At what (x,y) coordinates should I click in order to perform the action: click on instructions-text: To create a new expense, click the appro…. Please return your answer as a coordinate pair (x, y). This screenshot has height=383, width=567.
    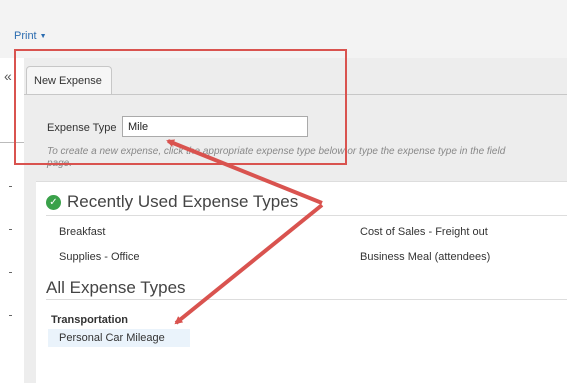
    Looking at the image, I should click on (307, 158).